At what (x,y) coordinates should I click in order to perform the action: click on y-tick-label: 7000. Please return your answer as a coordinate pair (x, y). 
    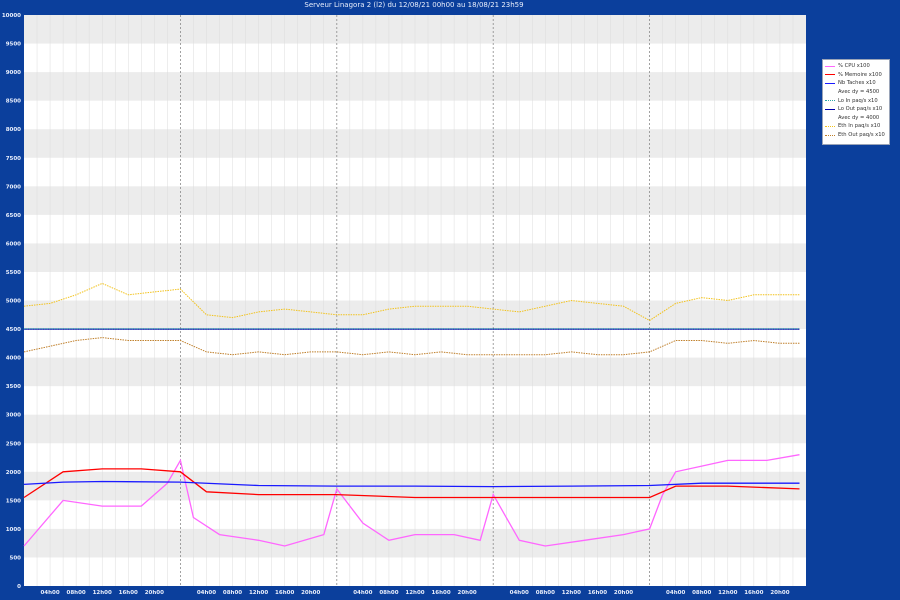
    Looking at the image, I should click on (13, 187).